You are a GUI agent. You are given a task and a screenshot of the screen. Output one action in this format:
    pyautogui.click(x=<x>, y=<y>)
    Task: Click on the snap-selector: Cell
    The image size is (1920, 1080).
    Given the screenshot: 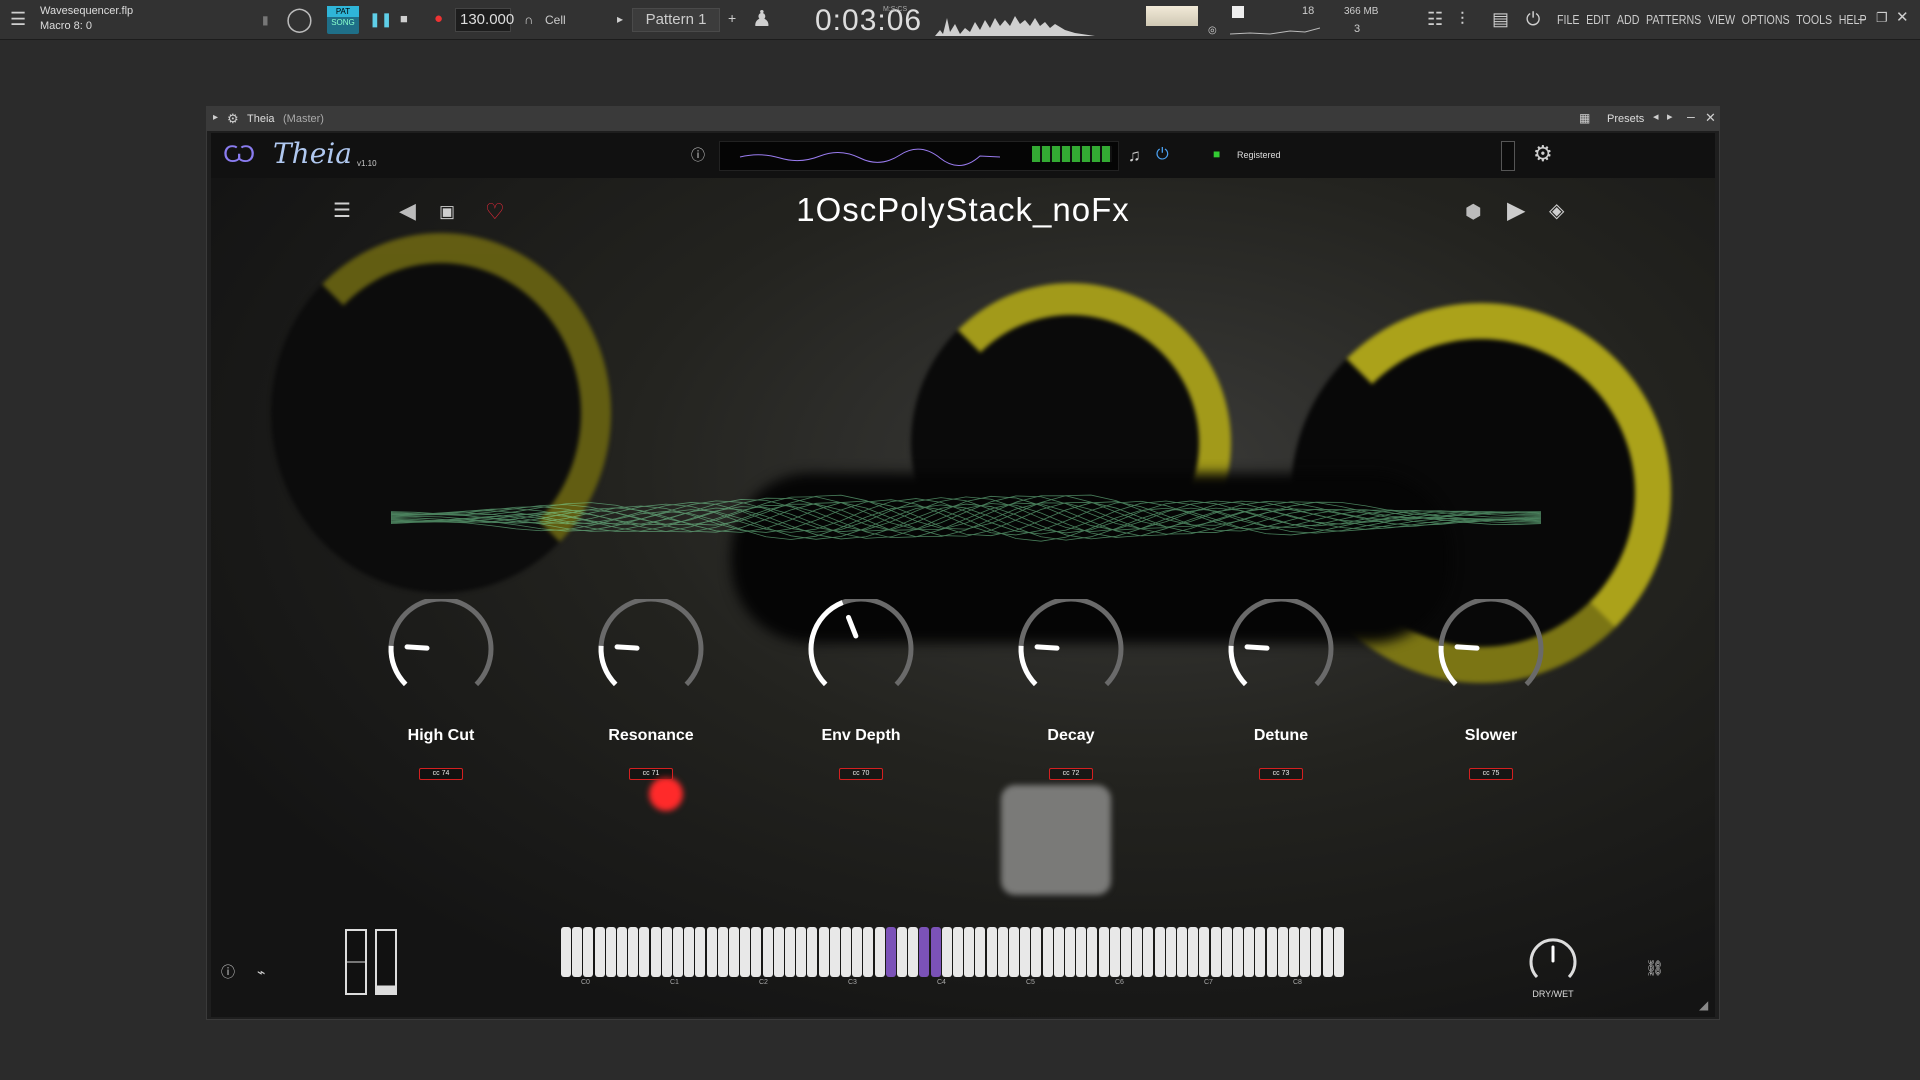 What is the action you would take?
    pyautogui.click(x=575, y=20)
    